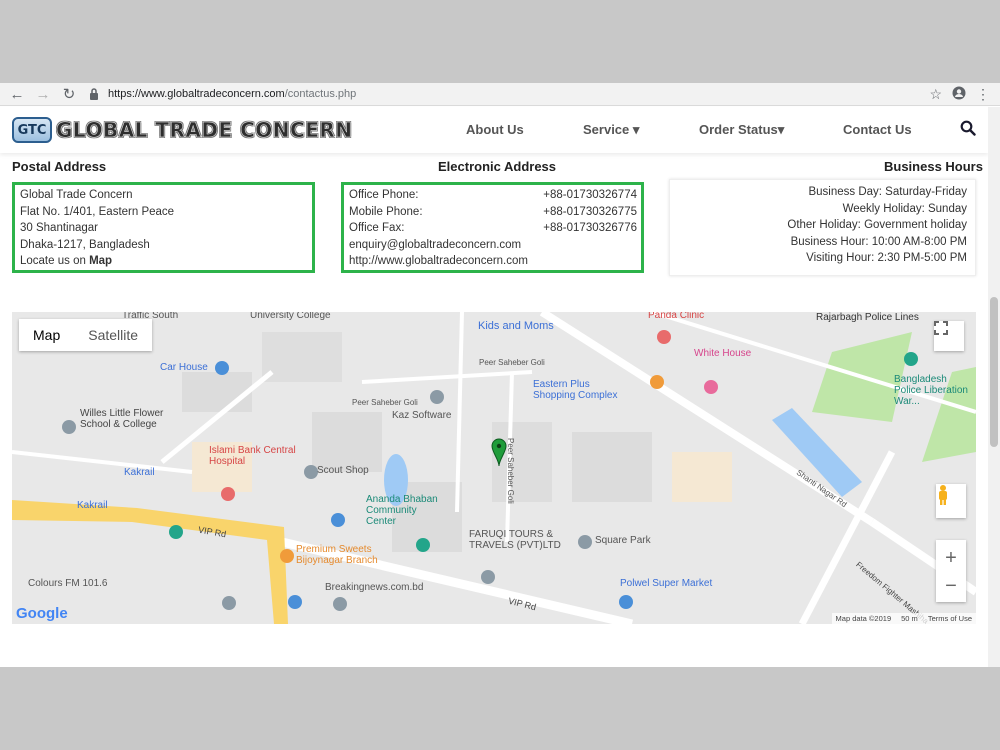 This screenshot has width=1000, height=750. Describe the element at coordinates (100, 261) in the screenshot. I see `map-link: Map` at that location.